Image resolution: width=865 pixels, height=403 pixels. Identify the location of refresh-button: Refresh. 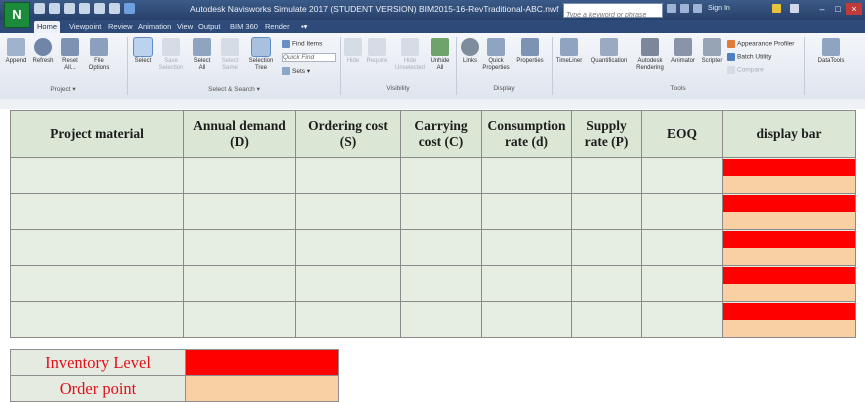
(43, 51).